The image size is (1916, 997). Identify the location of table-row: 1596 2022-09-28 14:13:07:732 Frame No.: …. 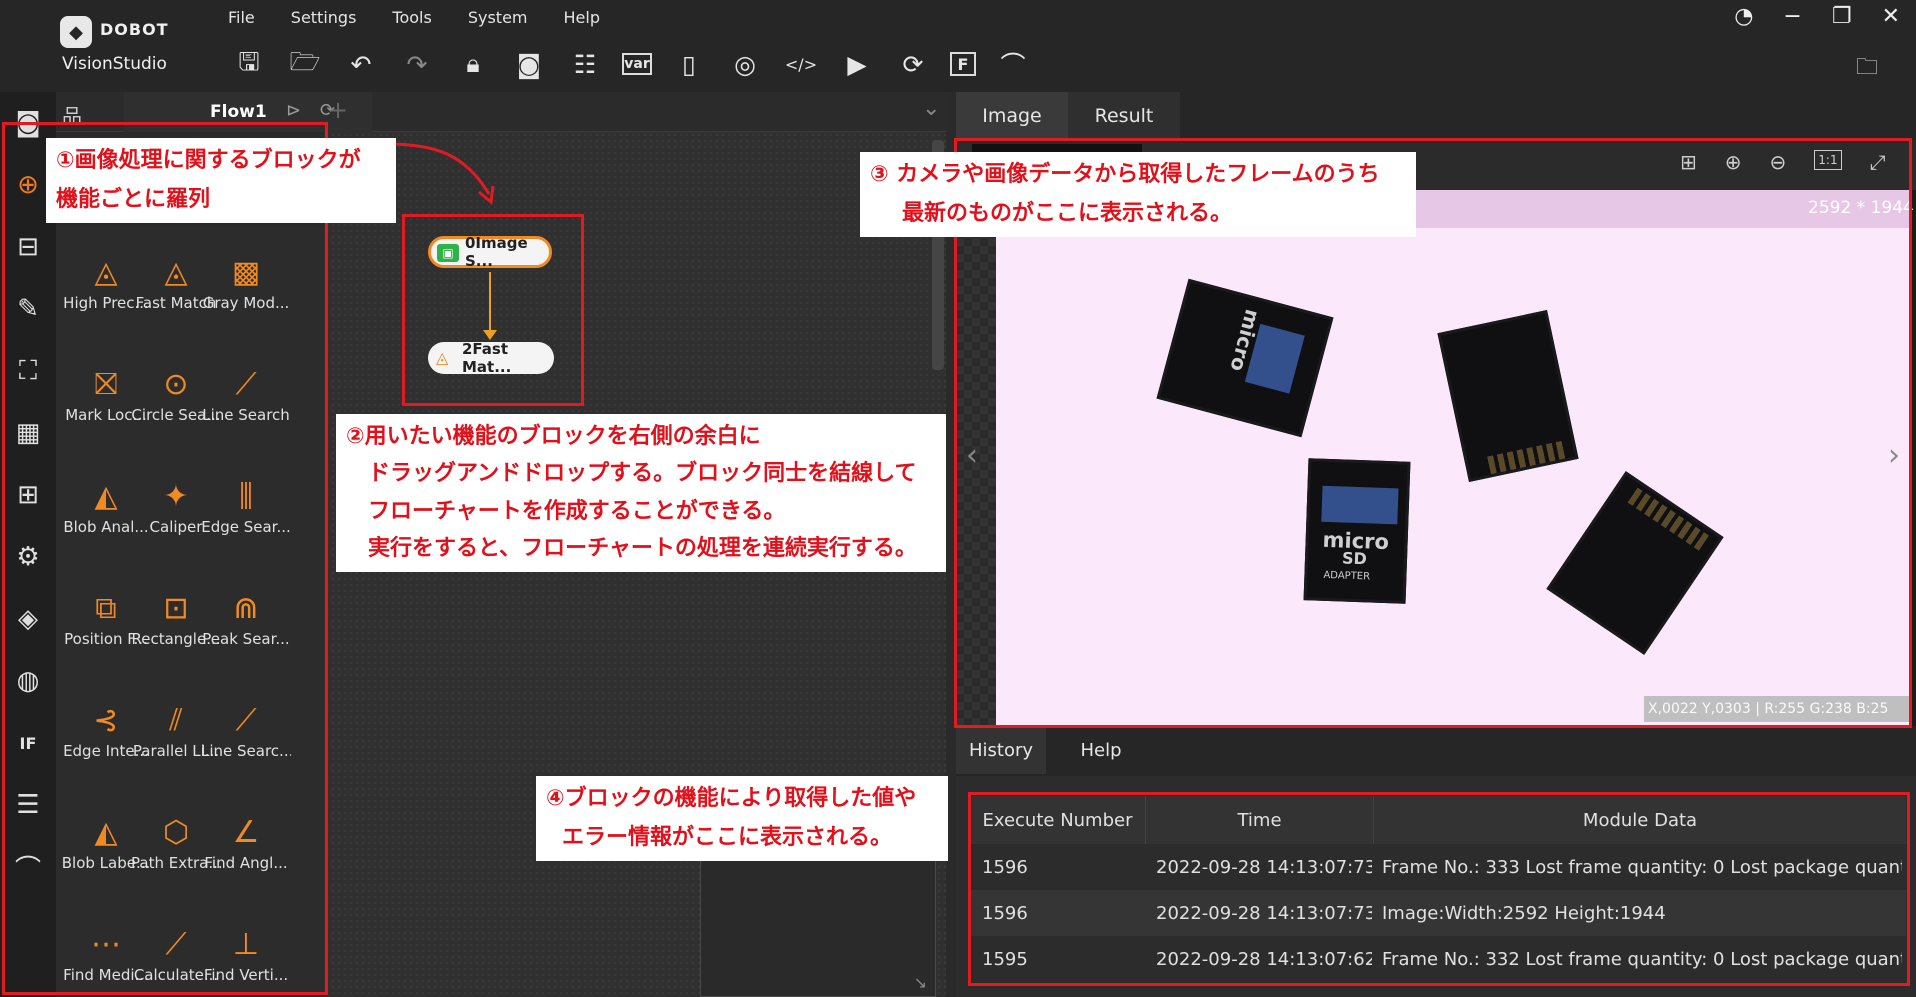
(1438, 867).